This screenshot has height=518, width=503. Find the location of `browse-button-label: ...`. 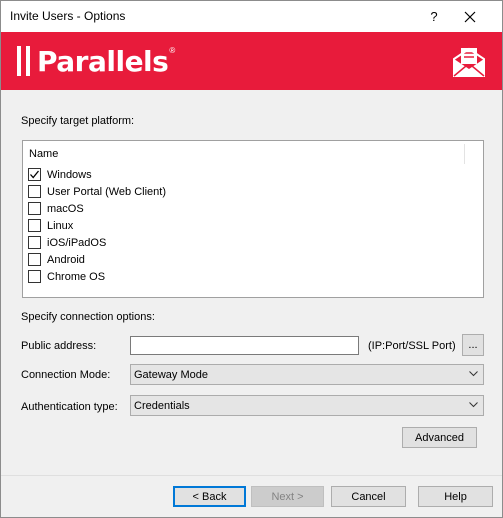

browse-button-label: ... is located at coordinates (473, 345).